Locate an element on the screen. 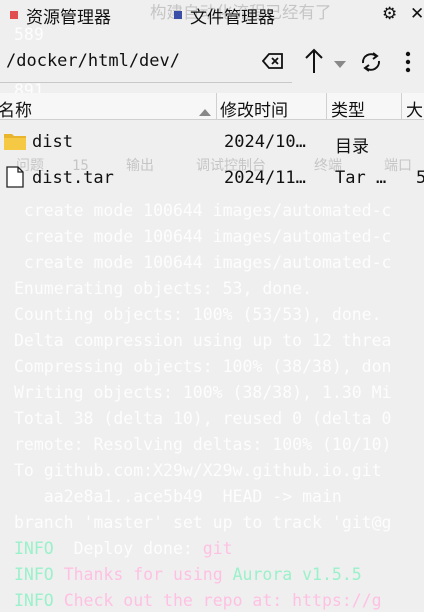 Image resolution: width=424 pixels, height=612 pixels. column-header-modified: 修改时间 is located at coordinates (254, 108).